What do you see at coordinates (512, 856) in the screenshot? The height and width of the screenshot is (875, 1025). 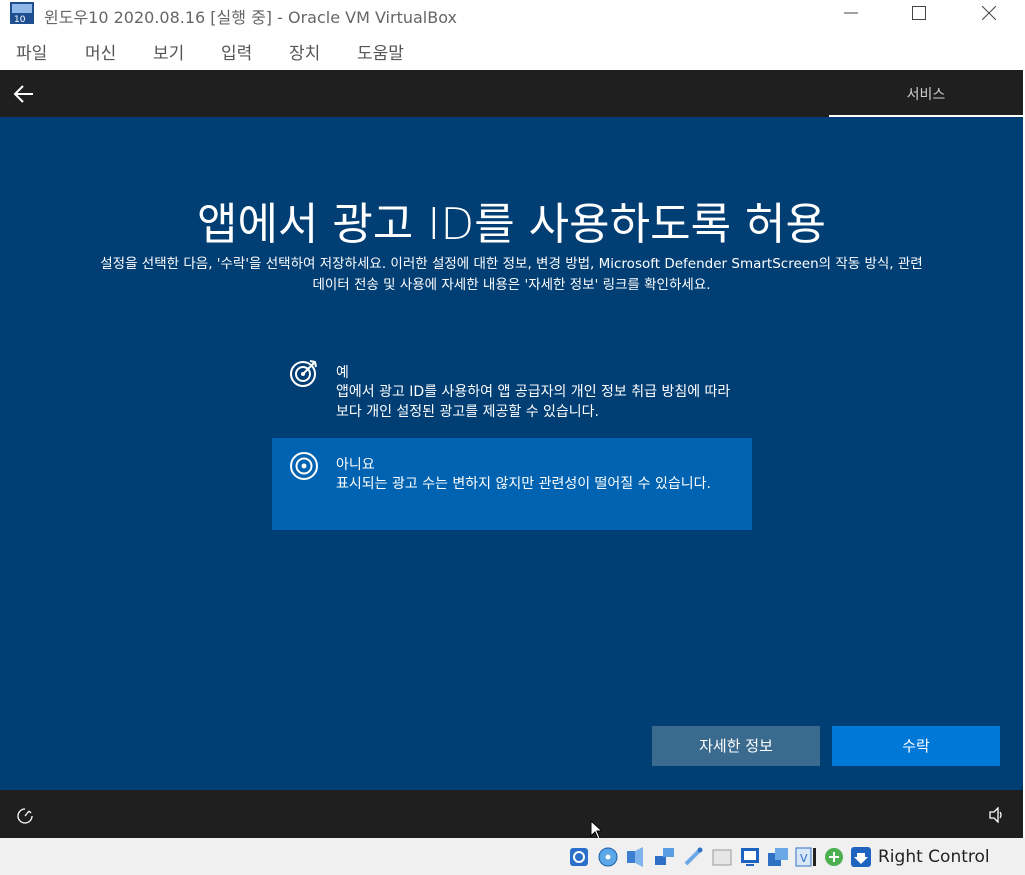 I see `vbox-statusbar: V Right Control` at bounding box center [512, 856].